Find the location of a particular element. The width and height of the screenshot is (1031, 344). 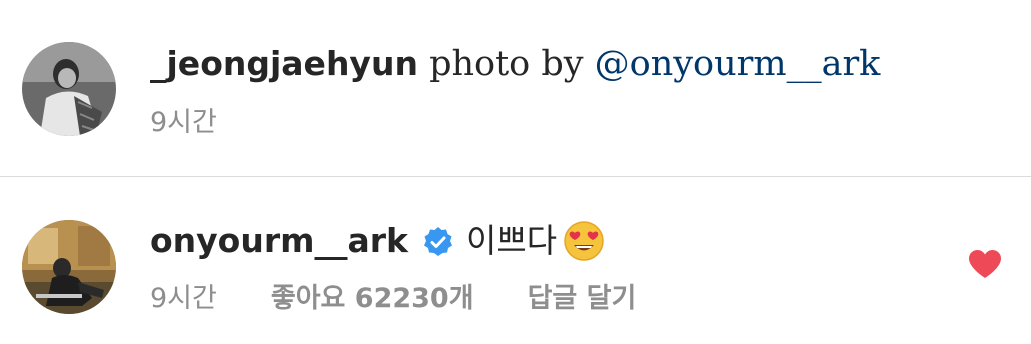

comment-line: onyourm__ark 이쁘다 is located at coordinates (377, 241).